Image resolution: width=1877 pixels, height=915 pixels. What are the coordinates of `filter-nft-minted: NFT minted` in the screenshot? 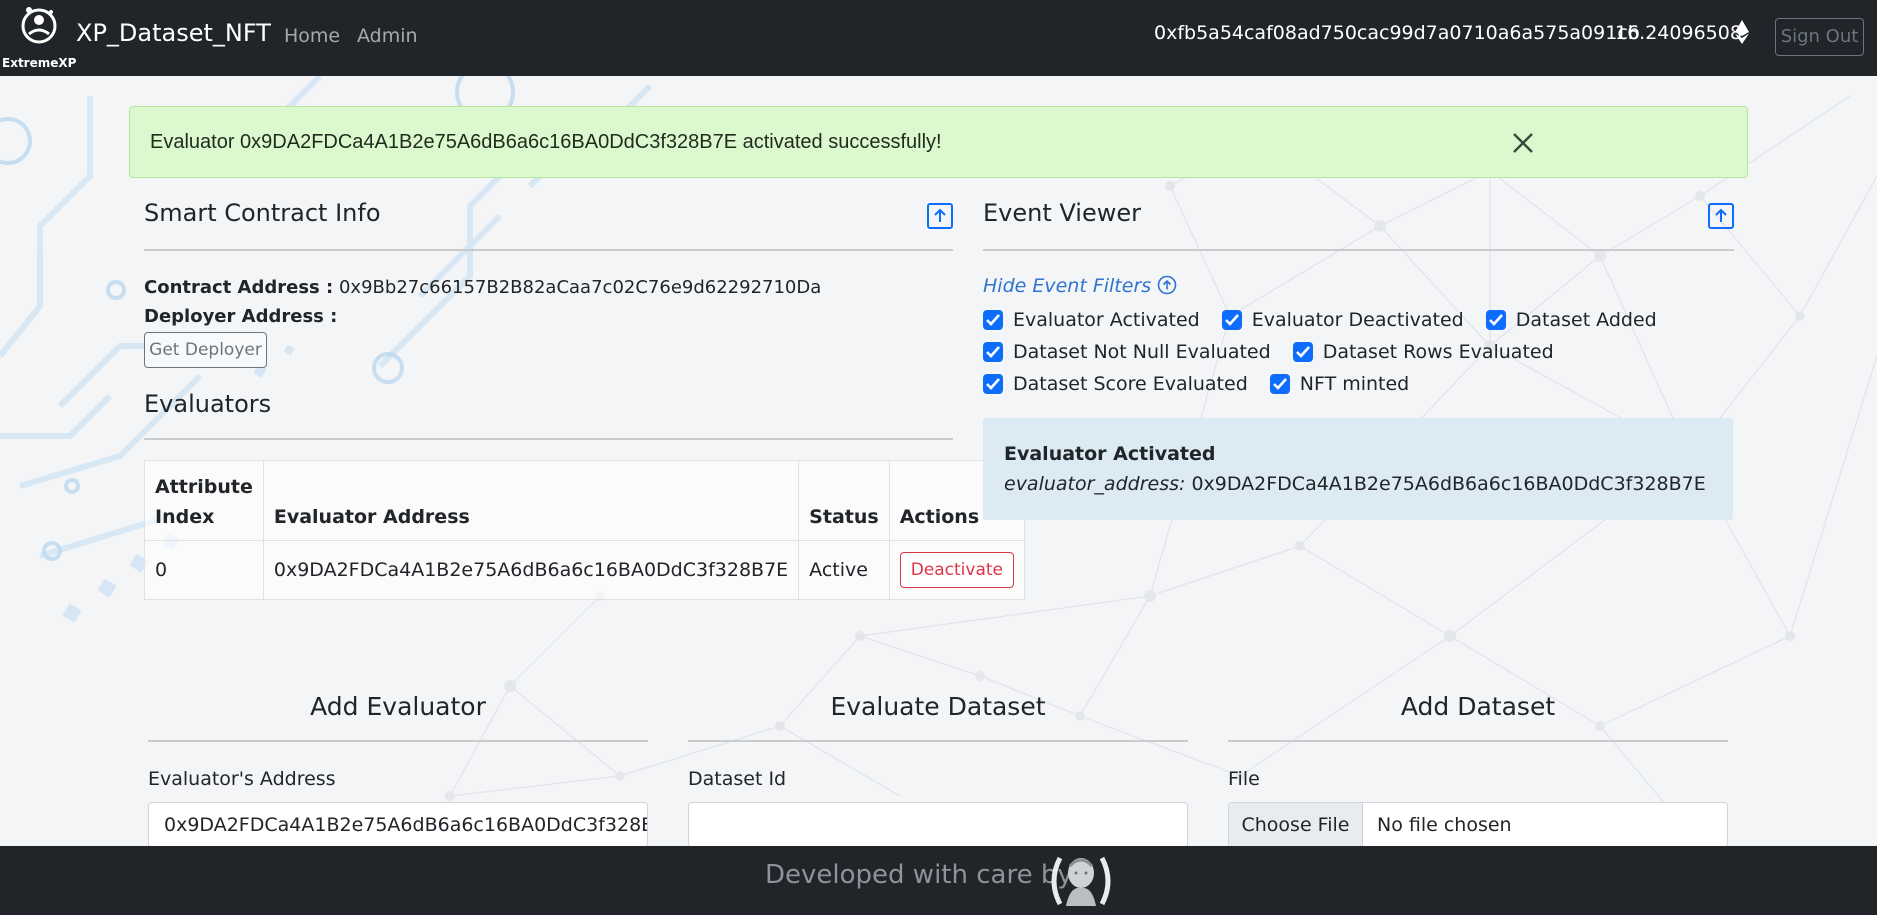 It's located at (1339, 384).